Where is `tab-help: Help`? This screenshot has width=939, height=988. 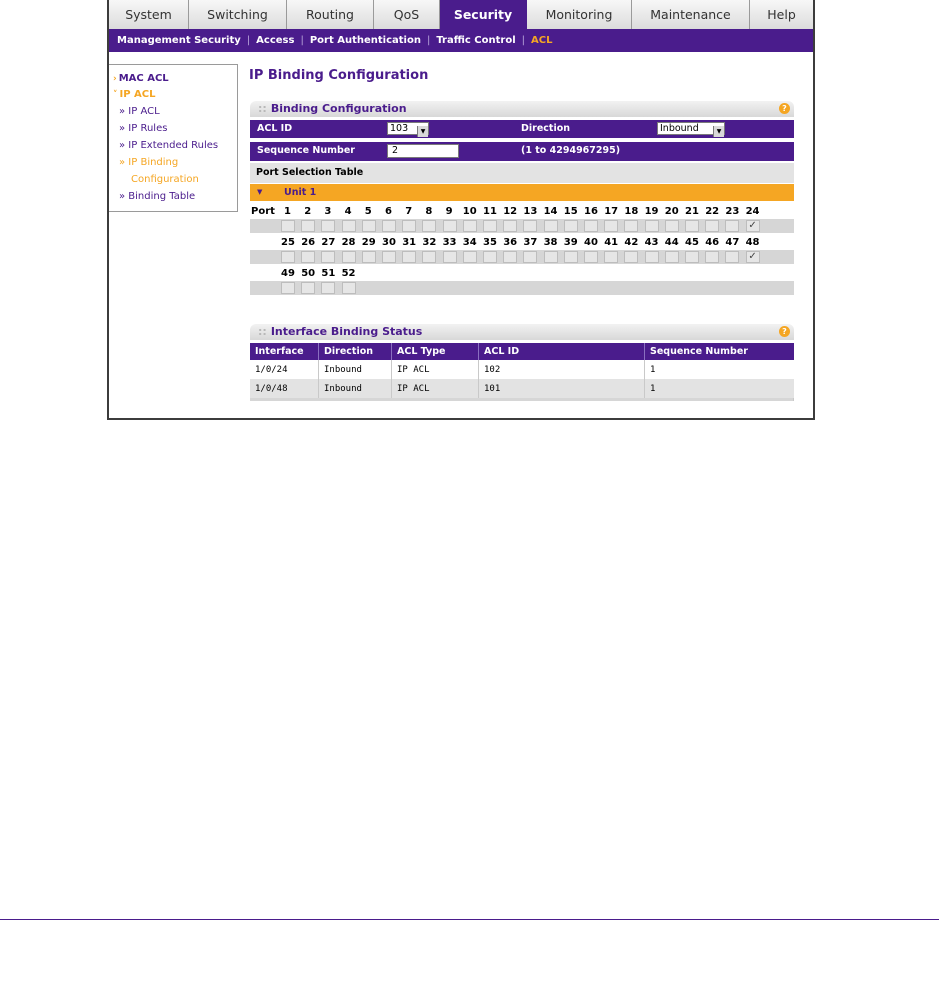 tab-help: Help is located at coordinates (781, 14).